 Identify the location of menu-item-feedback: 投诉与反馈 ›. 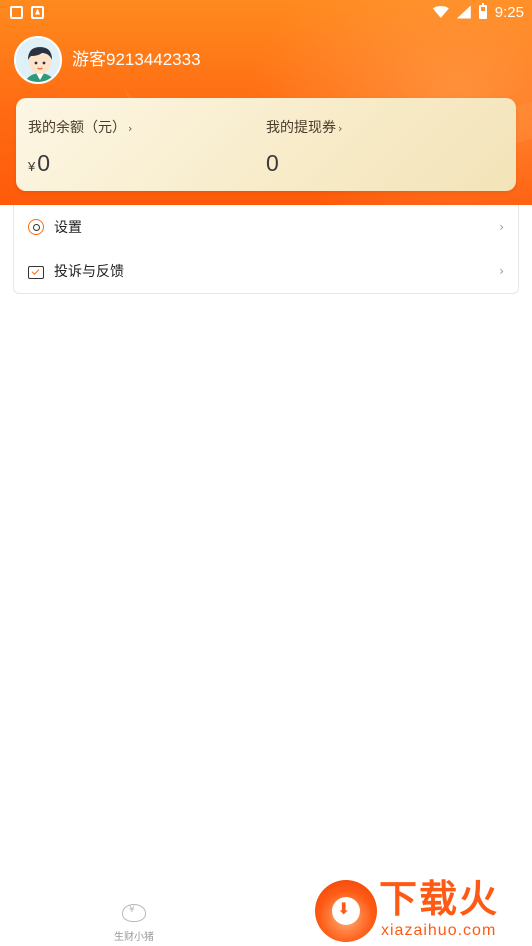
(266, 271).